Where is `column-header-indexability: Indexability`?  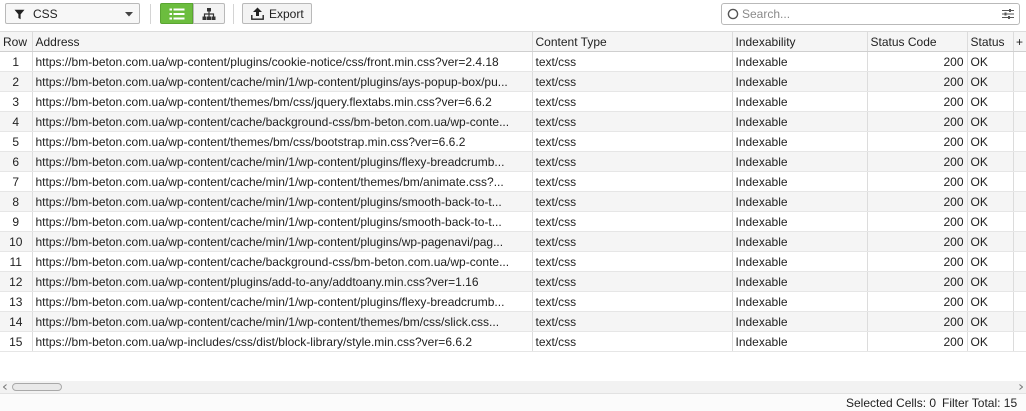 column-header-indexability: Indexability is located at coordinates (800, 41).